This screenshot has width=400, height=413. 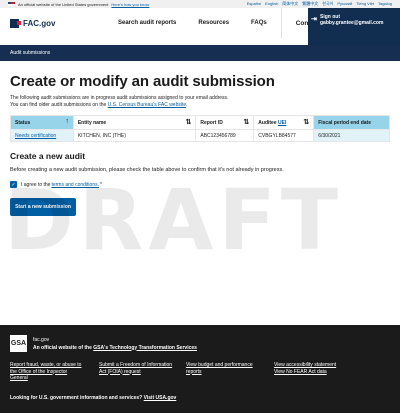 I want to click on uei-abbr-link: UEI, so click(x=282, y=123).